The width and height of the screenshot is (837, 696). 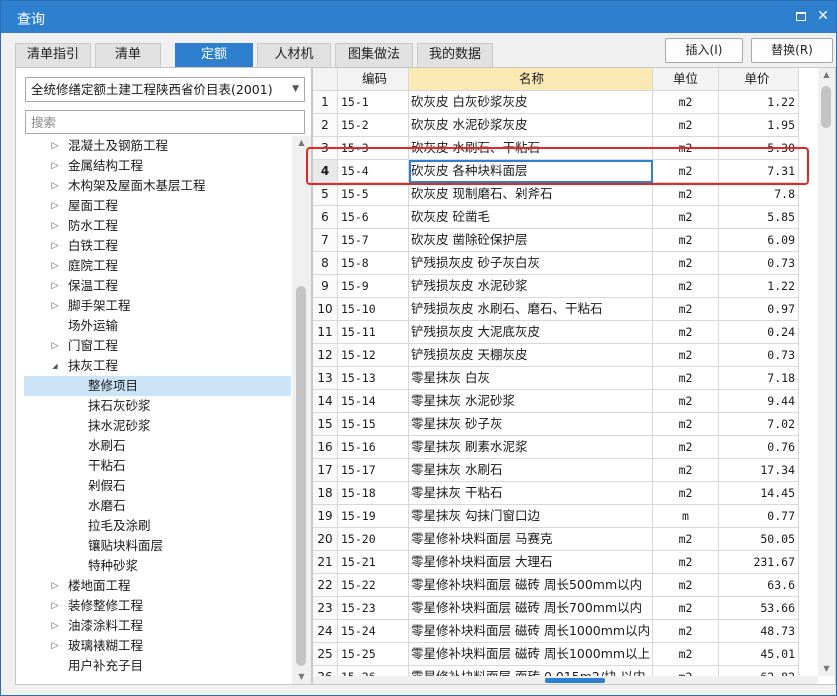 What do you see at coordinates (157, 386) in the screenshot?
I see `tree-node: 整修项目` at bounding box center [157, 386].